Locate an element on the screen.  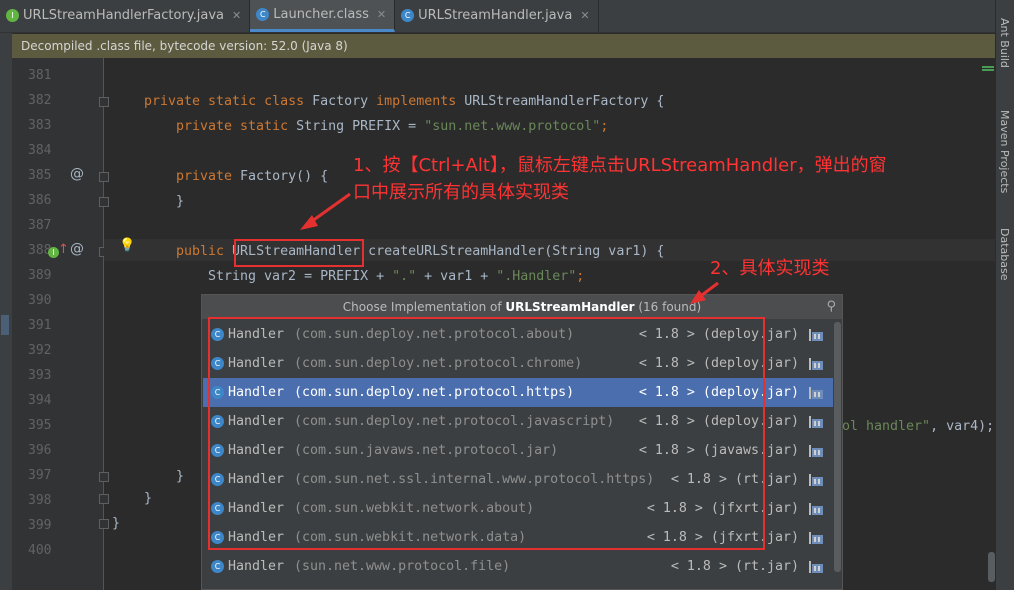
annotation-step1-line2: 口中展示所有的具体实现类 is located at coordinates (461, 192).